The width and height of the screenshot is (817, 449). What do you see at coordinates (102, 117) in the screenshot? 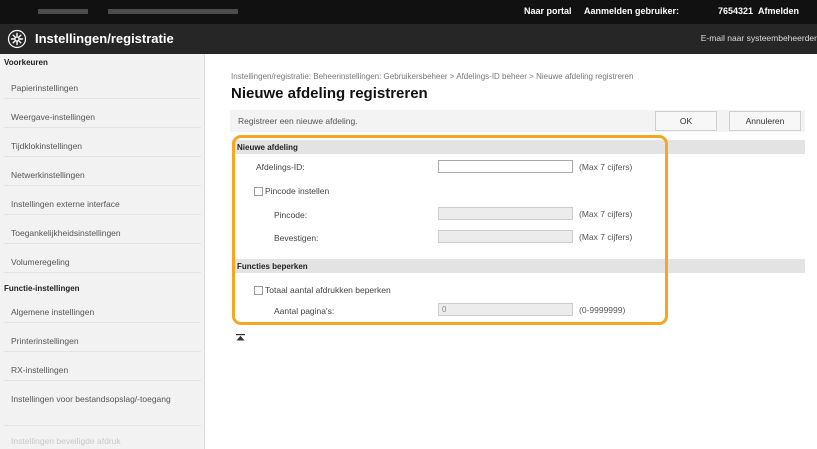
I see `sidebar-item-display: Weergave-instellingen` at bounding box center [102, 117].